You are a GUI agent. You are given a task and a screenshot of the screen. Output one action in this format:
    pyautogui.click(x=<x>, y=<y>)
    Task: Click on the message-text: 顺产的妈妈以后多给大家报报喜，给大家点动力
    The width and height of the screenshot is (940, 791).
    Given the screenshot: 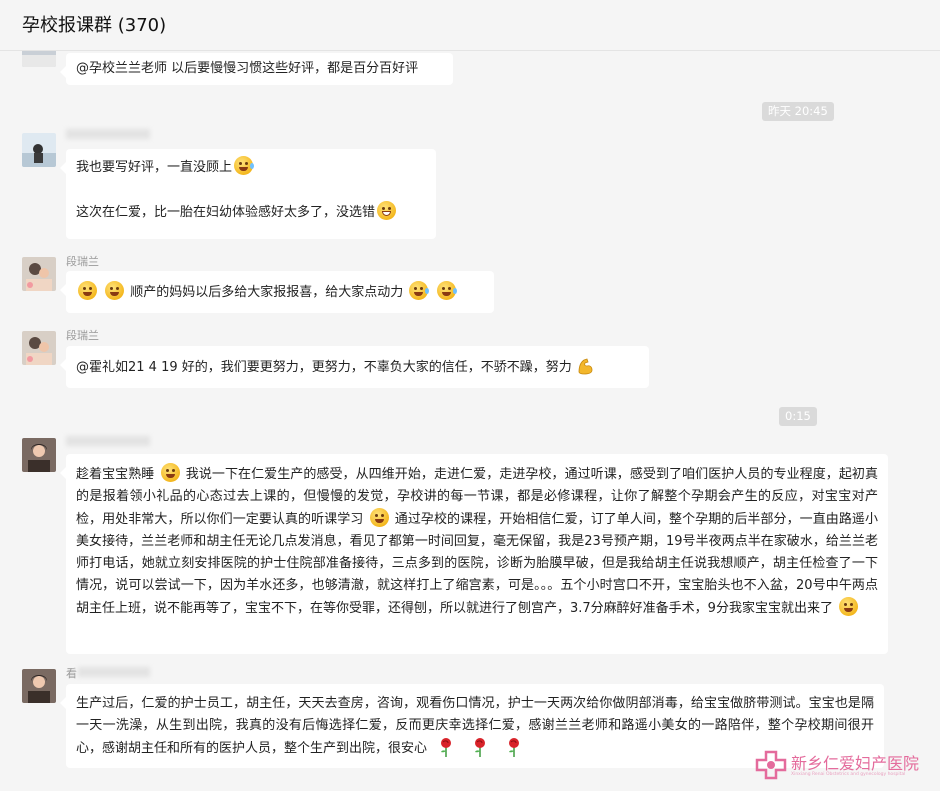 What is the action you would take?
    pyautogui.click(x=267, y=292)
    